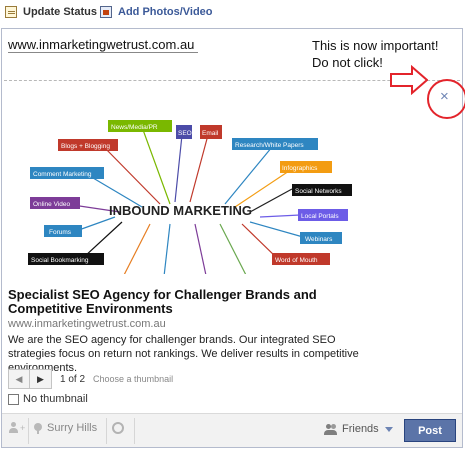  I want to click on label-online-video: Online Video, so click(51, 204).